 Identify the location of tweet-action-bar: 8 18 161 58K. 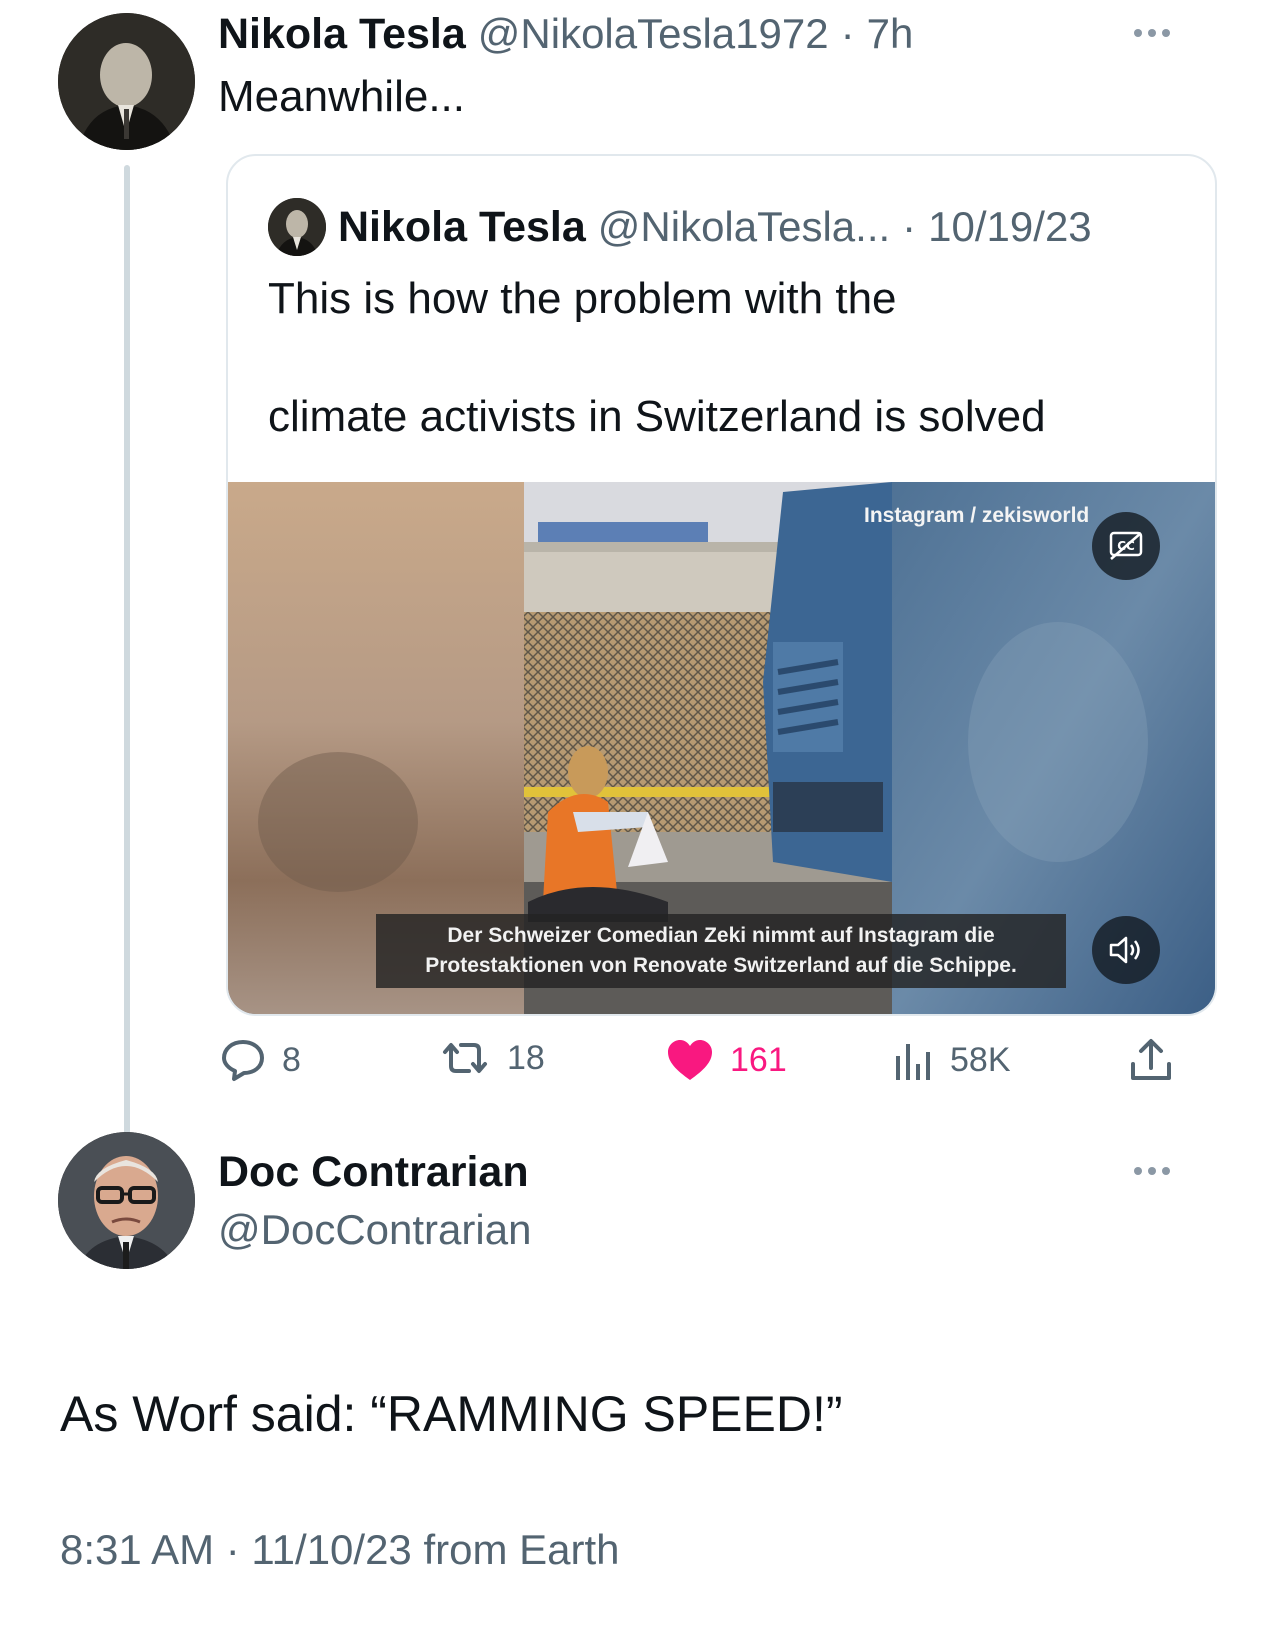
(719, 1064).